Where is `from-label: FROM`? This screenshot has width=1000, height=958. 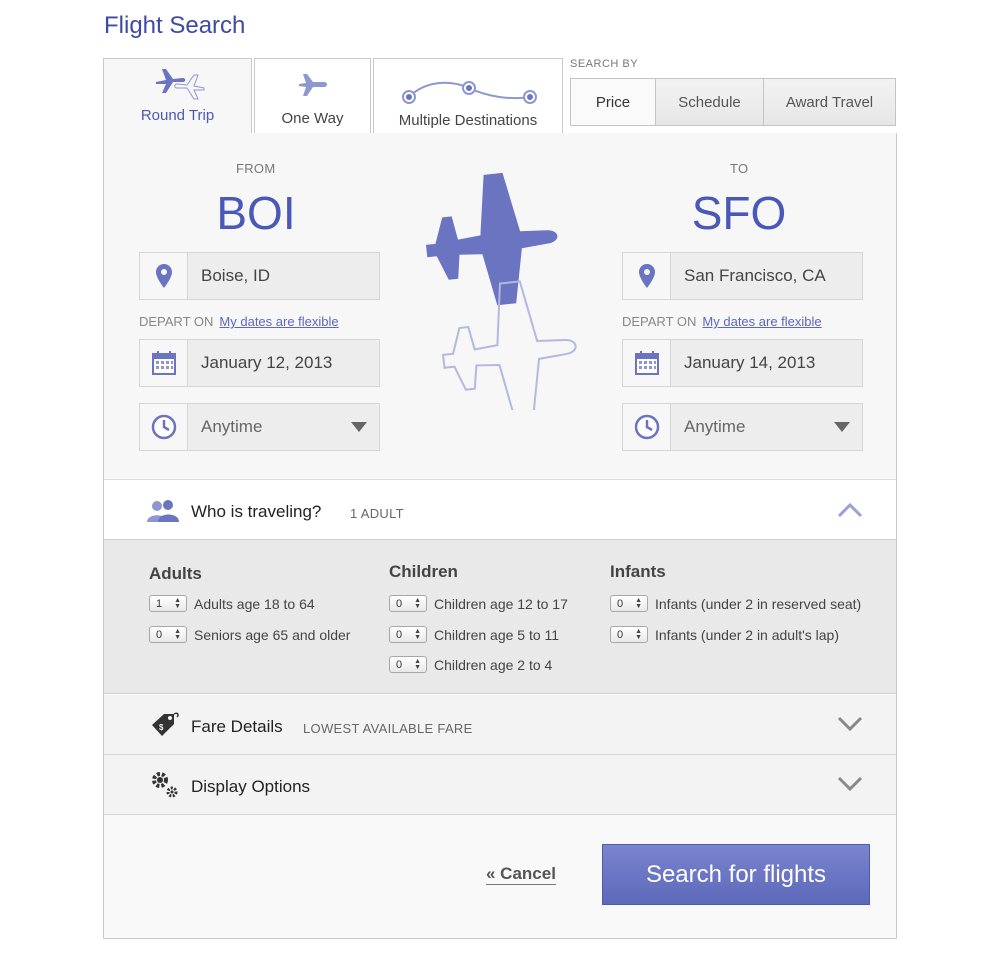 from-label: FROM is located at coordinates (256, 168).